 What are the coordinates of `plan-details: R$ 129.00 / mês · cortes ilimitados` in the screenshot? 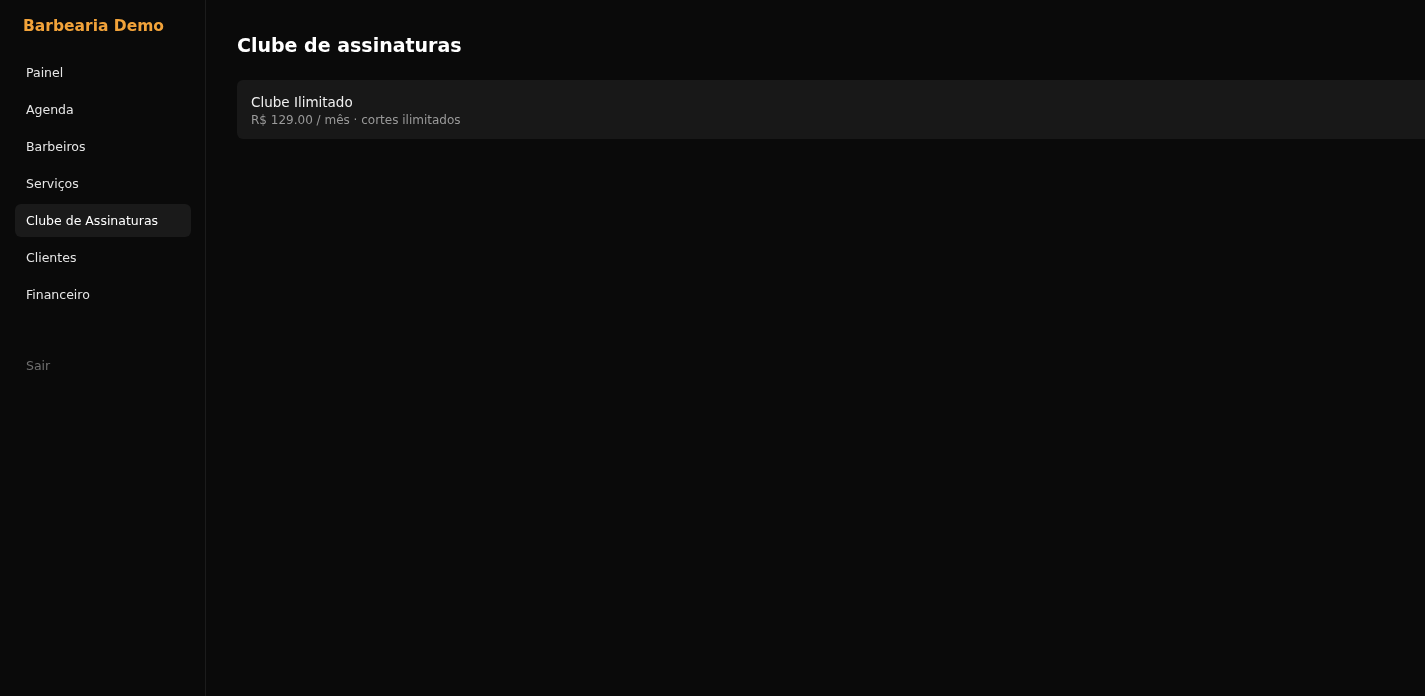 It's located at (356, 120).